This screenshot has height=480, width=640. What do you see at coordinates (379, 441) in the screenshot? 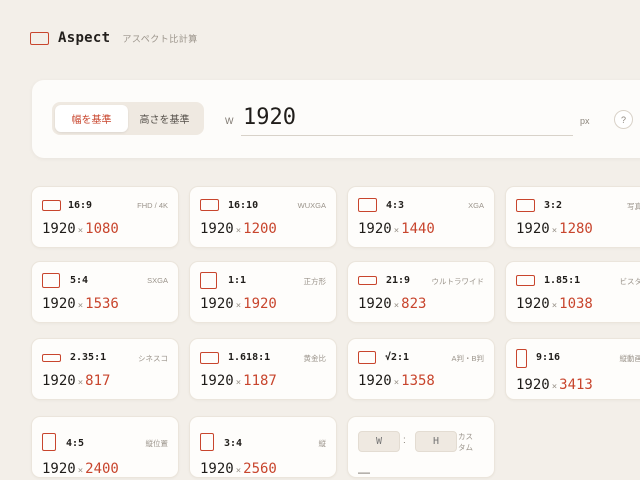
I see `custom-width-input` at bounding box center [379, 441].